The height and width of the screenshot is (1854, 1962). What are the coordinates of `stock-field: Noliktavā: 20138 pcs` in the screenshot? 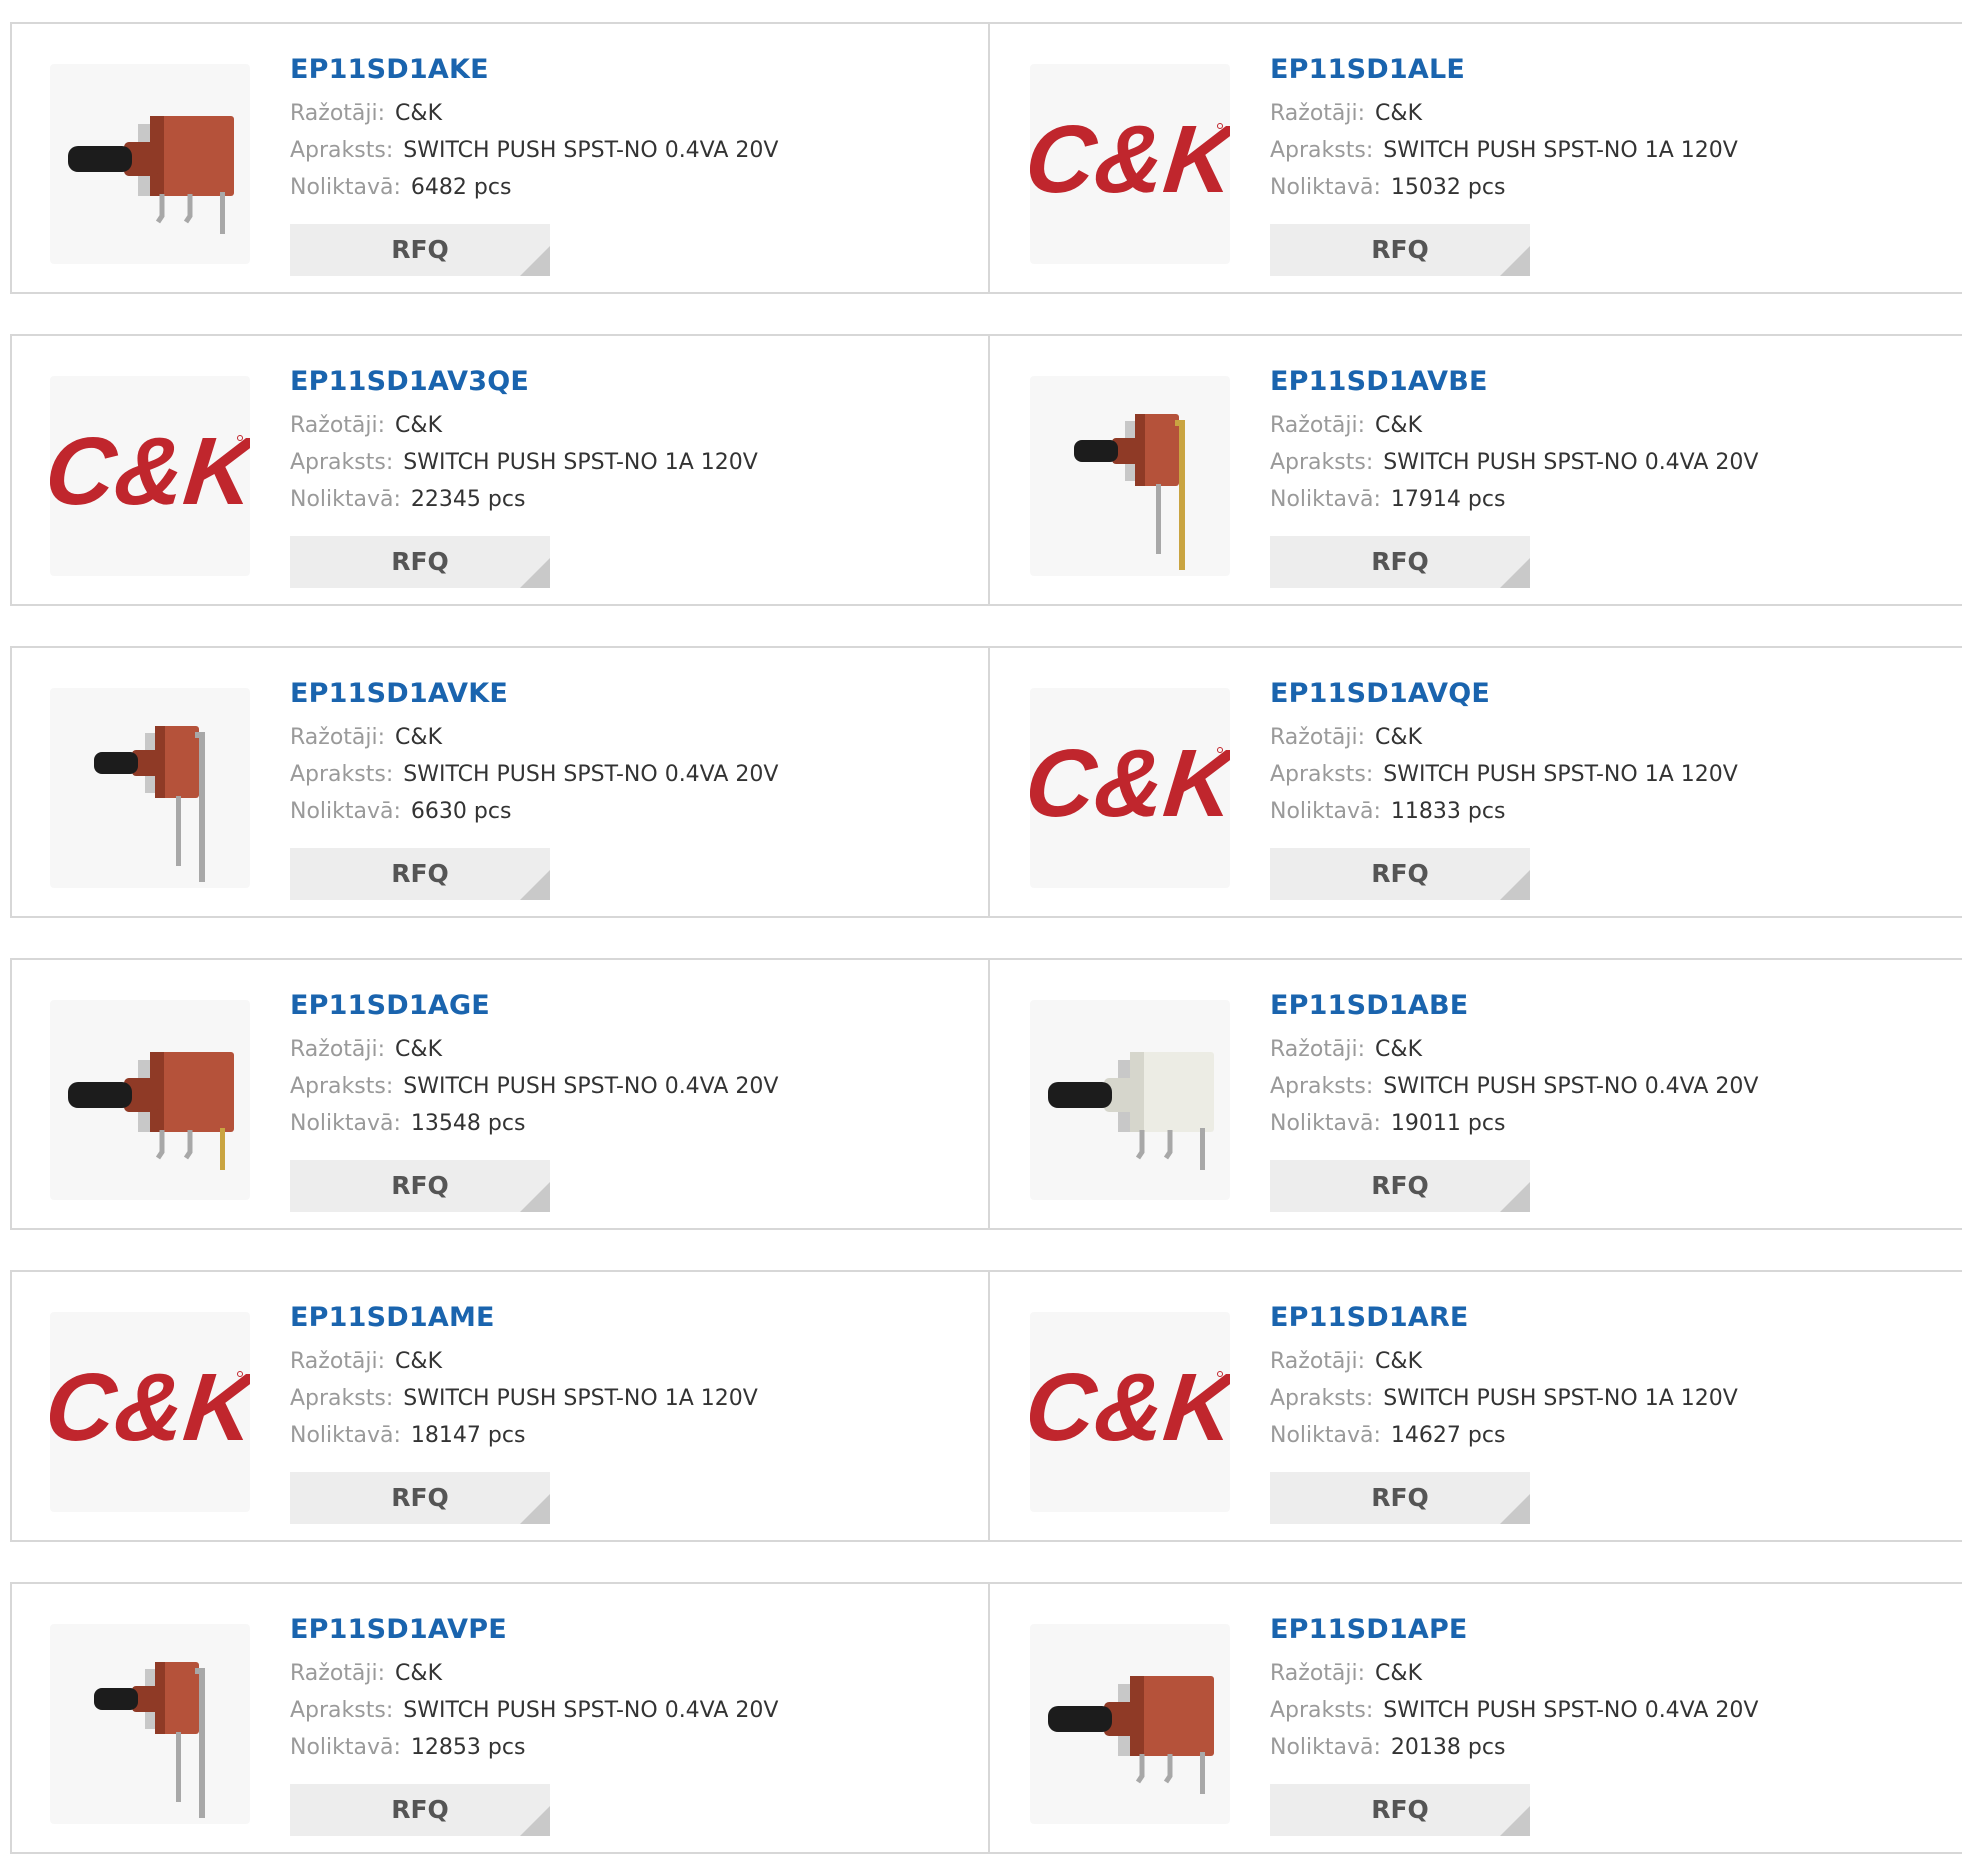 It's located at (1514, 1747).